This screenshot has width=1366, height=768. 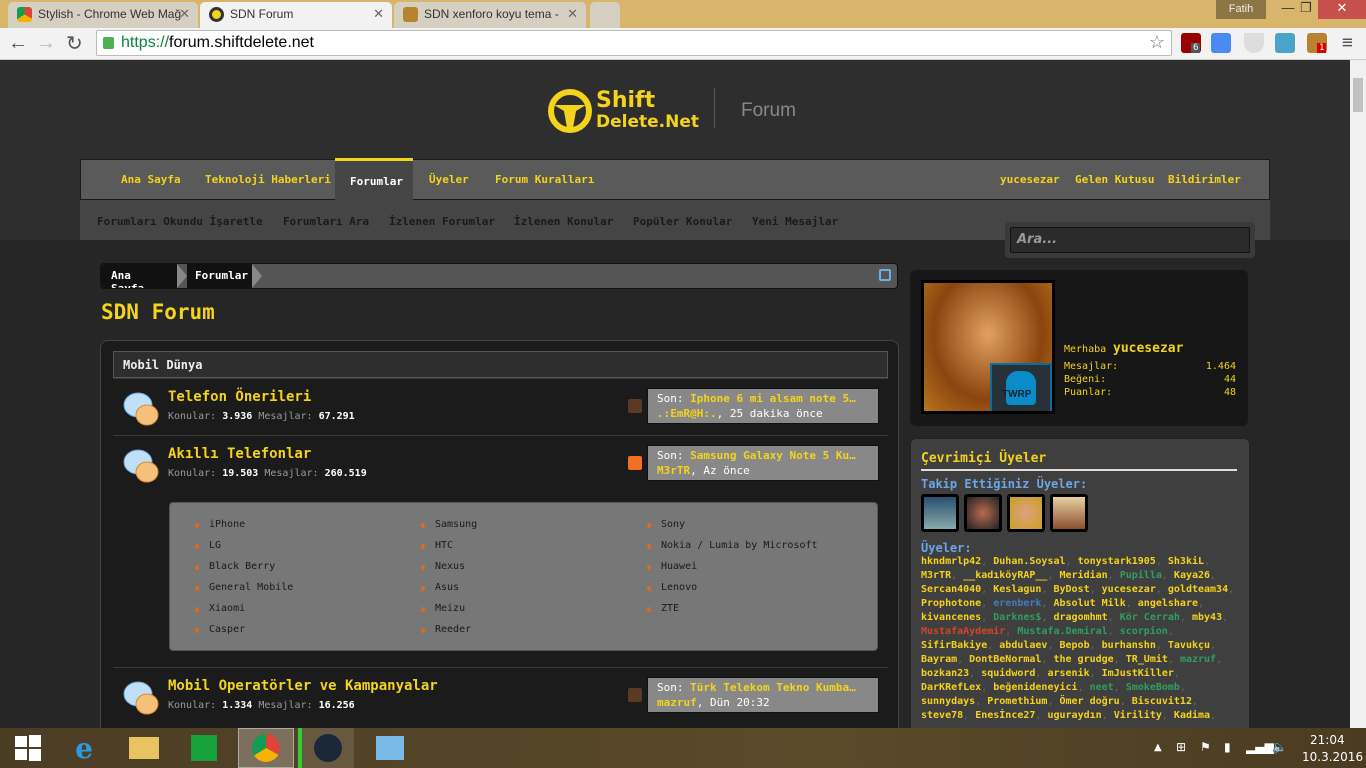 What do you see at coordinates (1008, 673) in the screenshot?
I see `online-member-link: squidword` at bounding box center [1008, 673].